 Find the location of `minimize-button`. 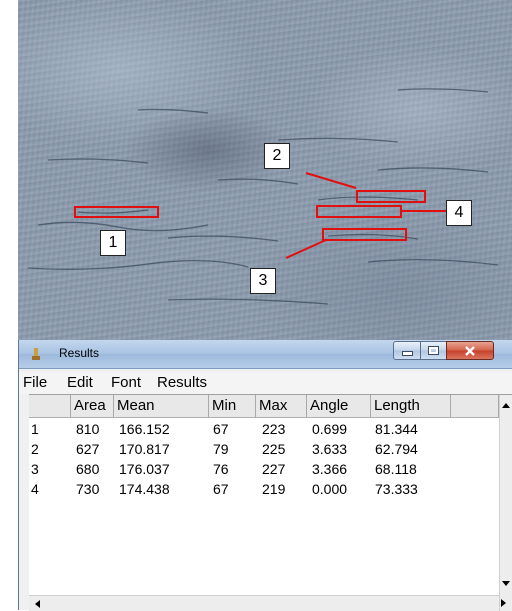

minimize-button is located at coordinates (407, 350).